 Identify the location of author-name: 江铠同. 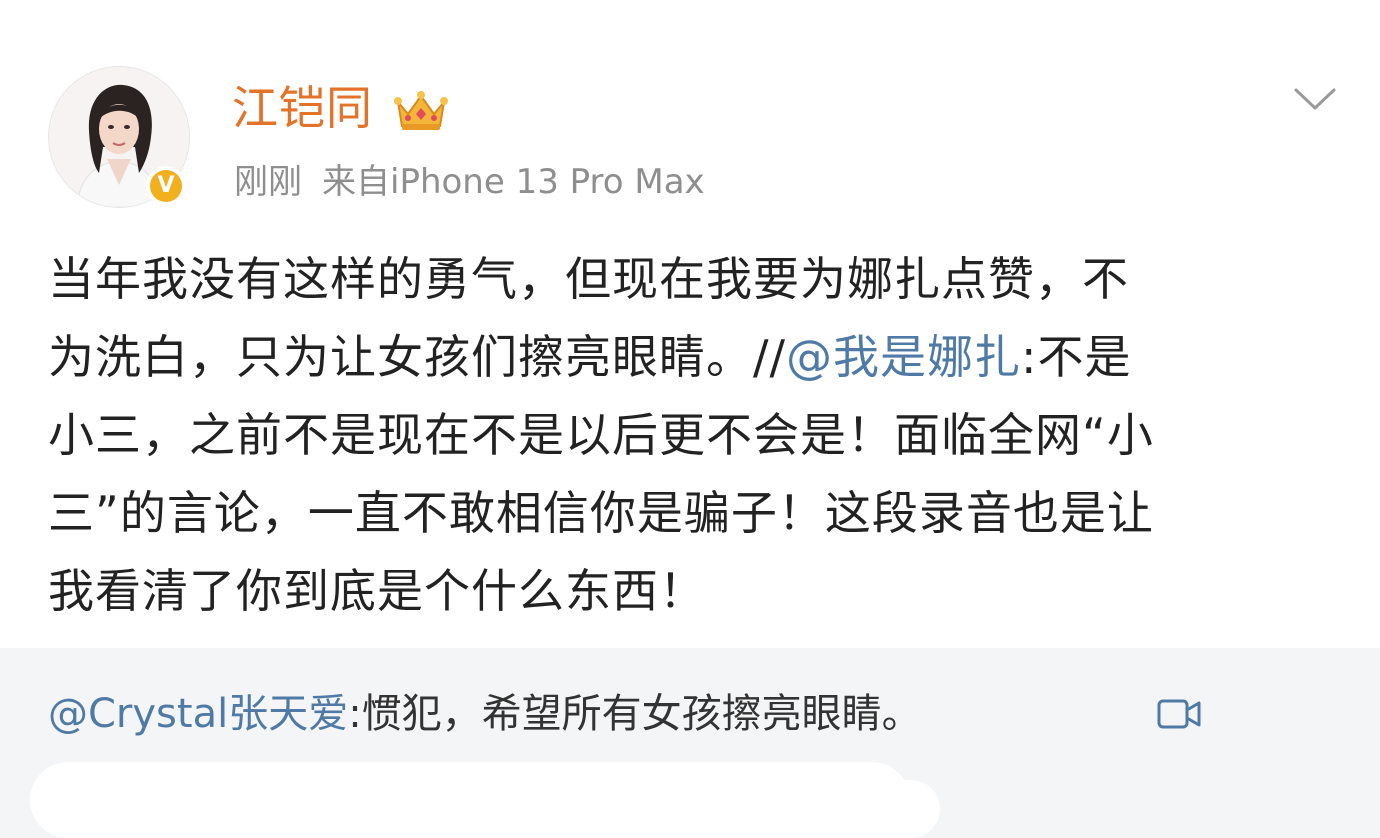
(302, 108).